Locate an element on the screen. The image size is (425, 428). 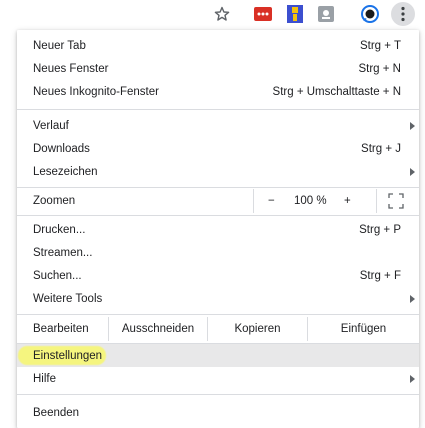
profile-icon is located at coordinates (370, 14).